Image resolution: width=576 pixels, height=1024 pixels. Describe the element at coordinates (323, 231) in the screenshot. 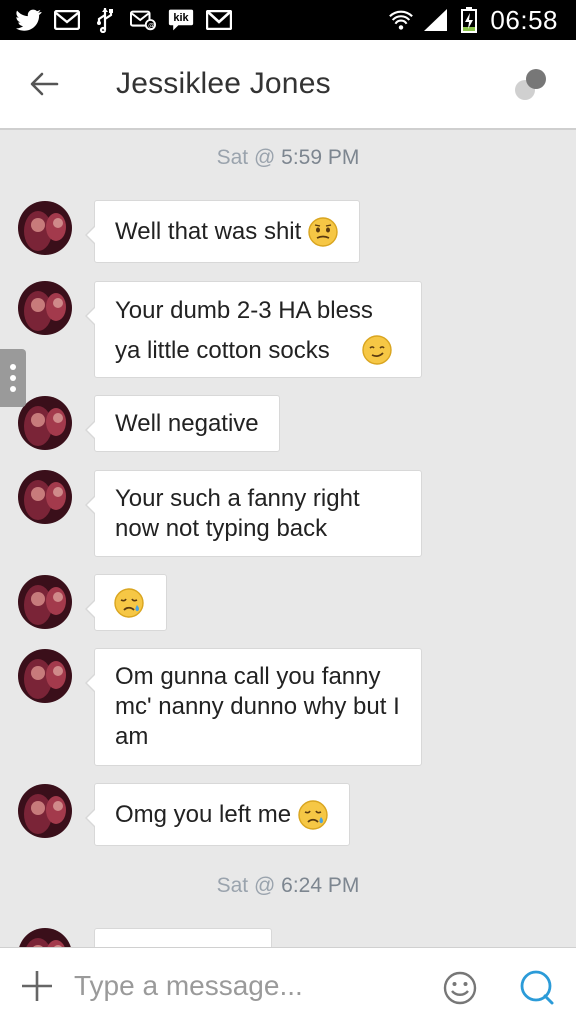

I see `confused-face-emoji` at that location.